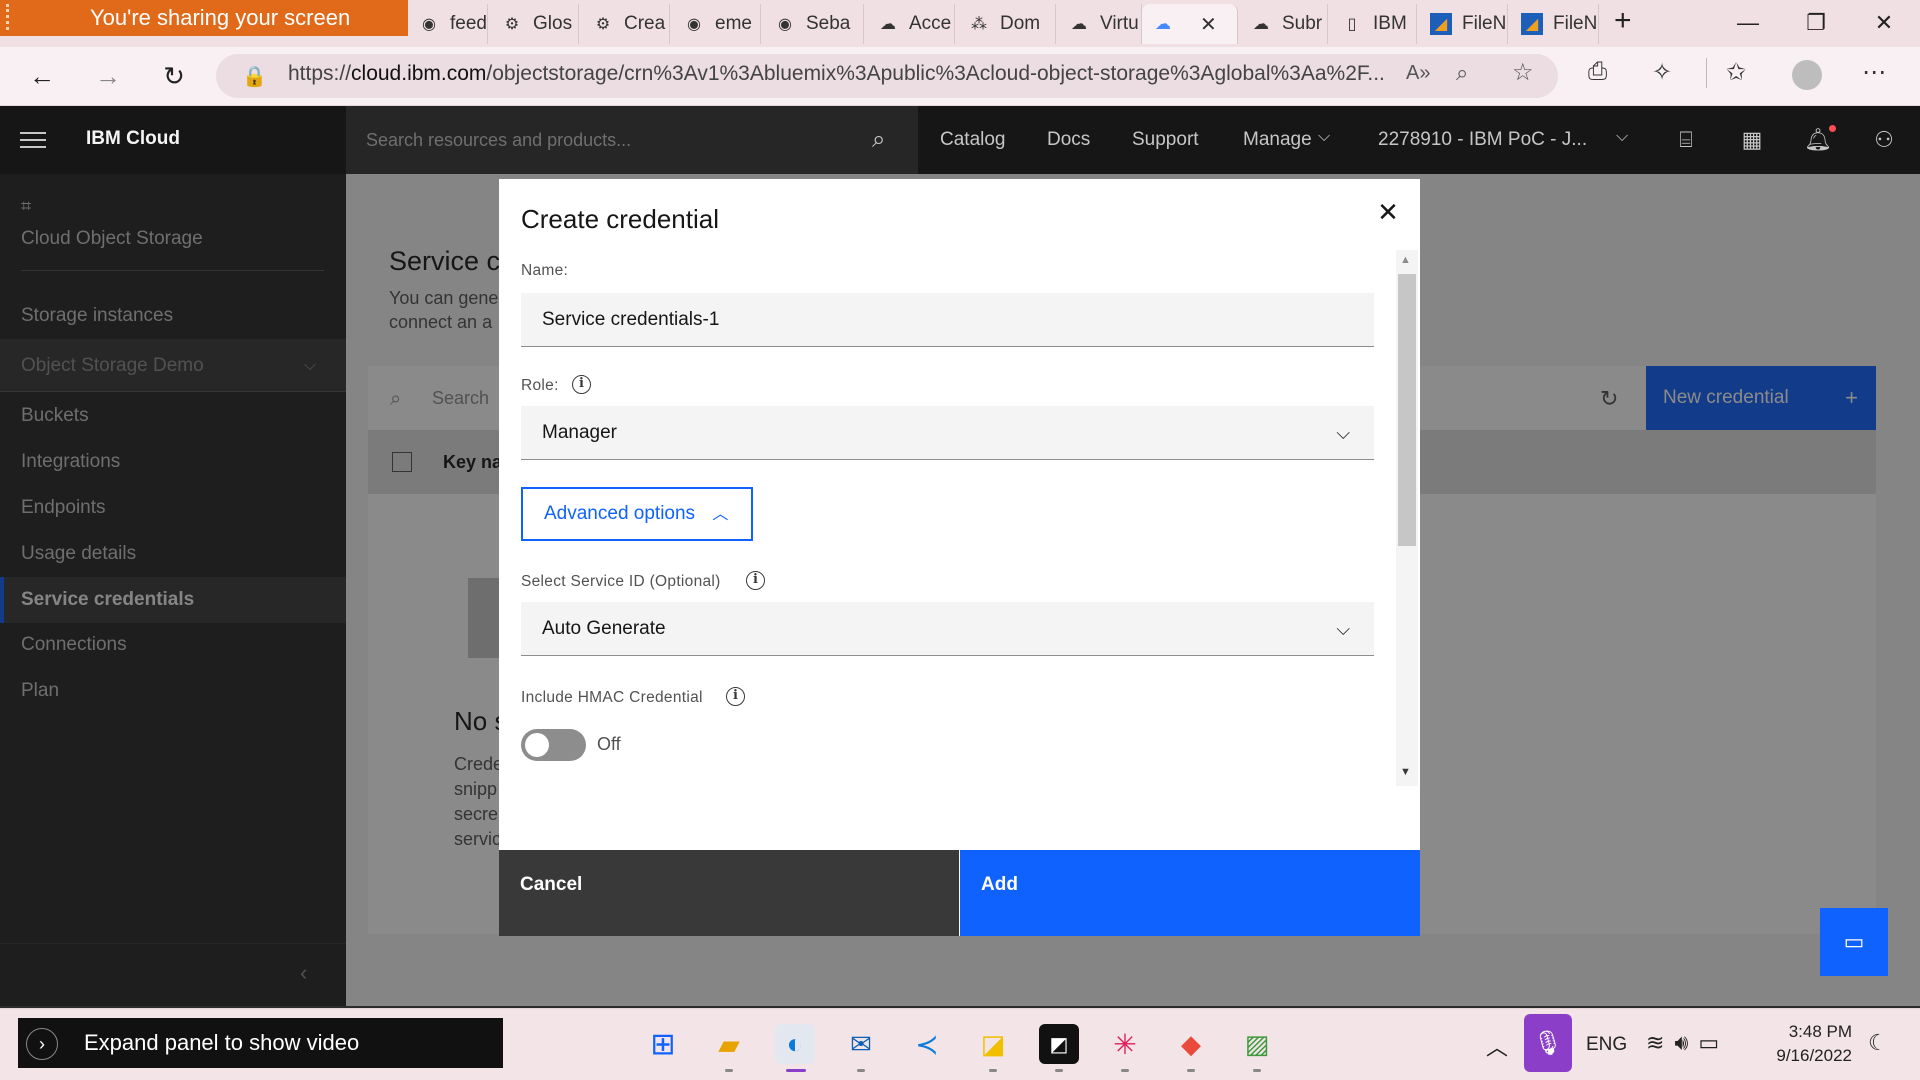 The height and width of the screenshot is (1080, 1920). Describe the element at coordinates (663, 1044) in the screenshot. I see `start-icon: ⊞` at that location.